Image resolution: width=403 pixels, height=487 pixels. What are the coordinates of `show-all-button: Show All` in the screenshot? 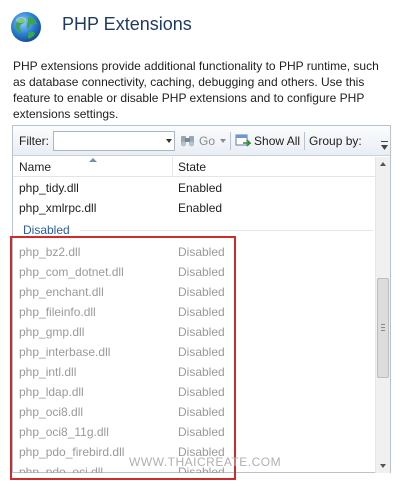 It's located at (267, 141).